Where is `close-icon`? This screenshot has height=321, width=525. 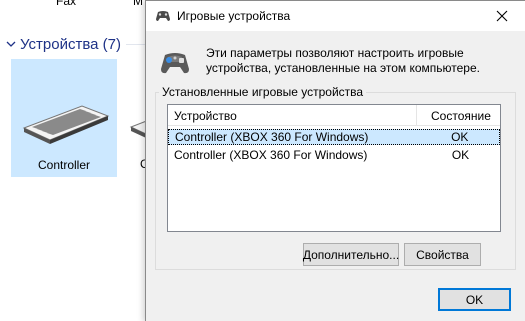 close-icon is located at coordinates (502, 16).